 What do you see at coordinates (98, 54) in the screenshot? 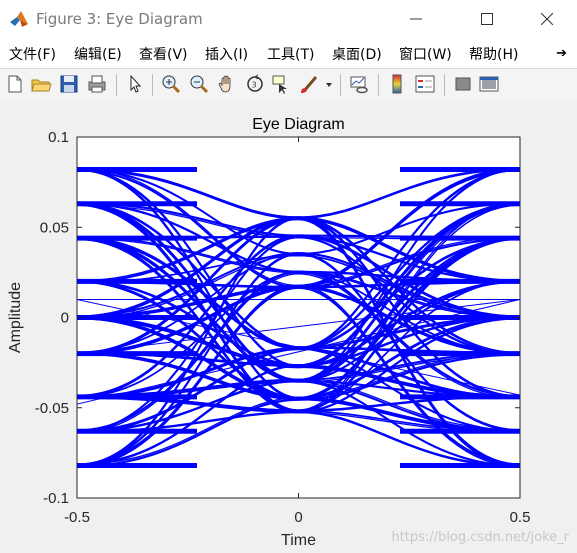
I see `menu-edit: 编辑(E)` at bounding box center [98, 54].